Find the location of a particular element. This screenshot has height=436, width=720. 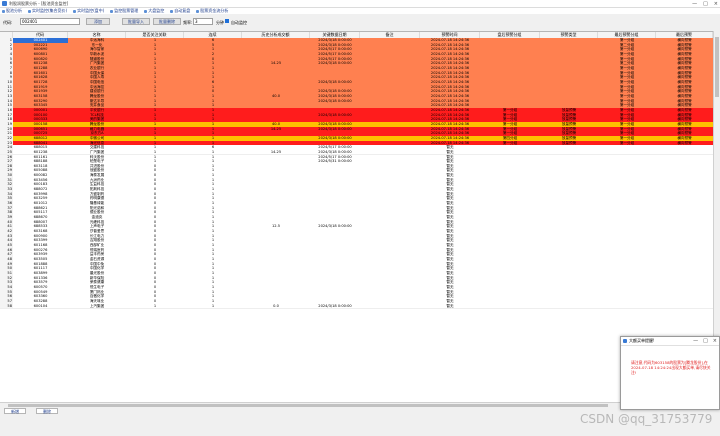

flow-icon is located at coordinates (198, 11).